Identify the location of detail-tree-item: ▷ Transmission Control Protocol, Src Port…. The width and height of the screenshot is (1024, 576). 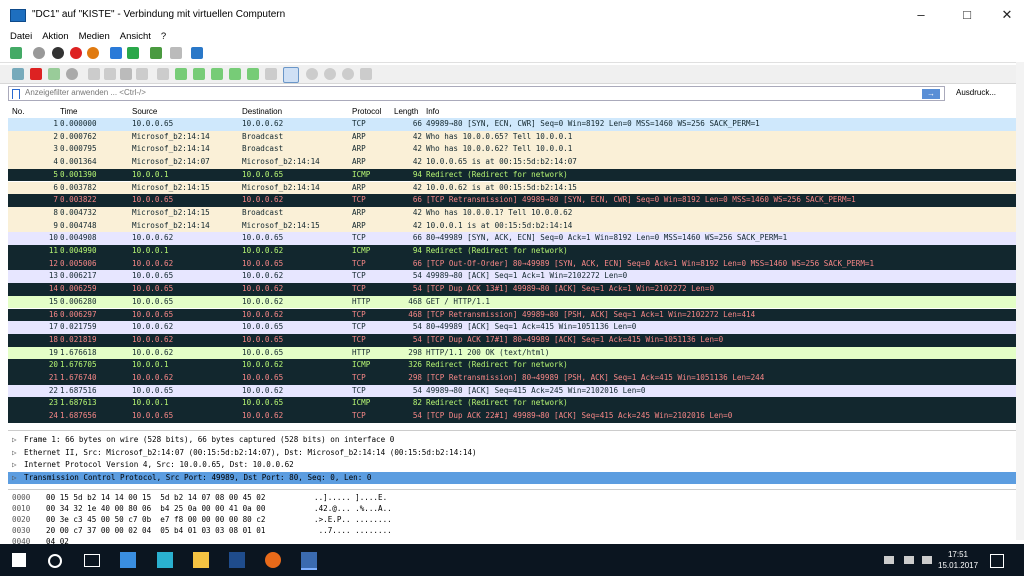
(512, 477).